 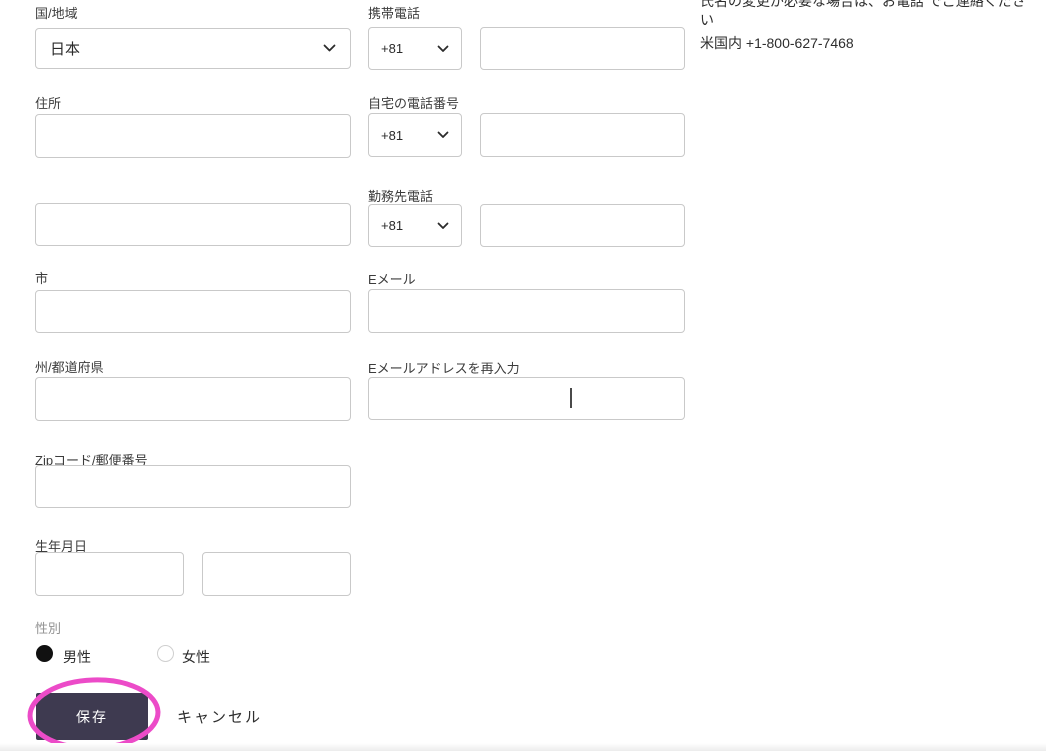 What do you see at coordinates (219, 716) in the screenshot?
I see `cancel-button: キャンセル` at bounding box center [219, 716].